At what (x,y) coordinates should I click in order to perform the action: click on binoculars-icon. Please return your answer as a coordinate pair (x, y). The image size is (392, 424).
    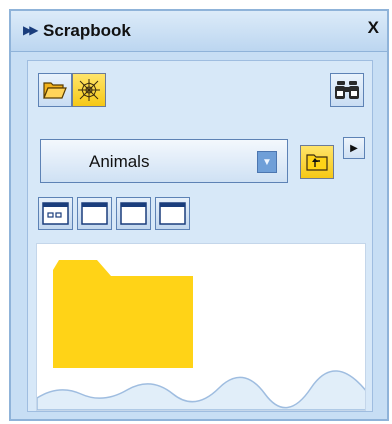
    Looking at the image, I should click on (347, 90).